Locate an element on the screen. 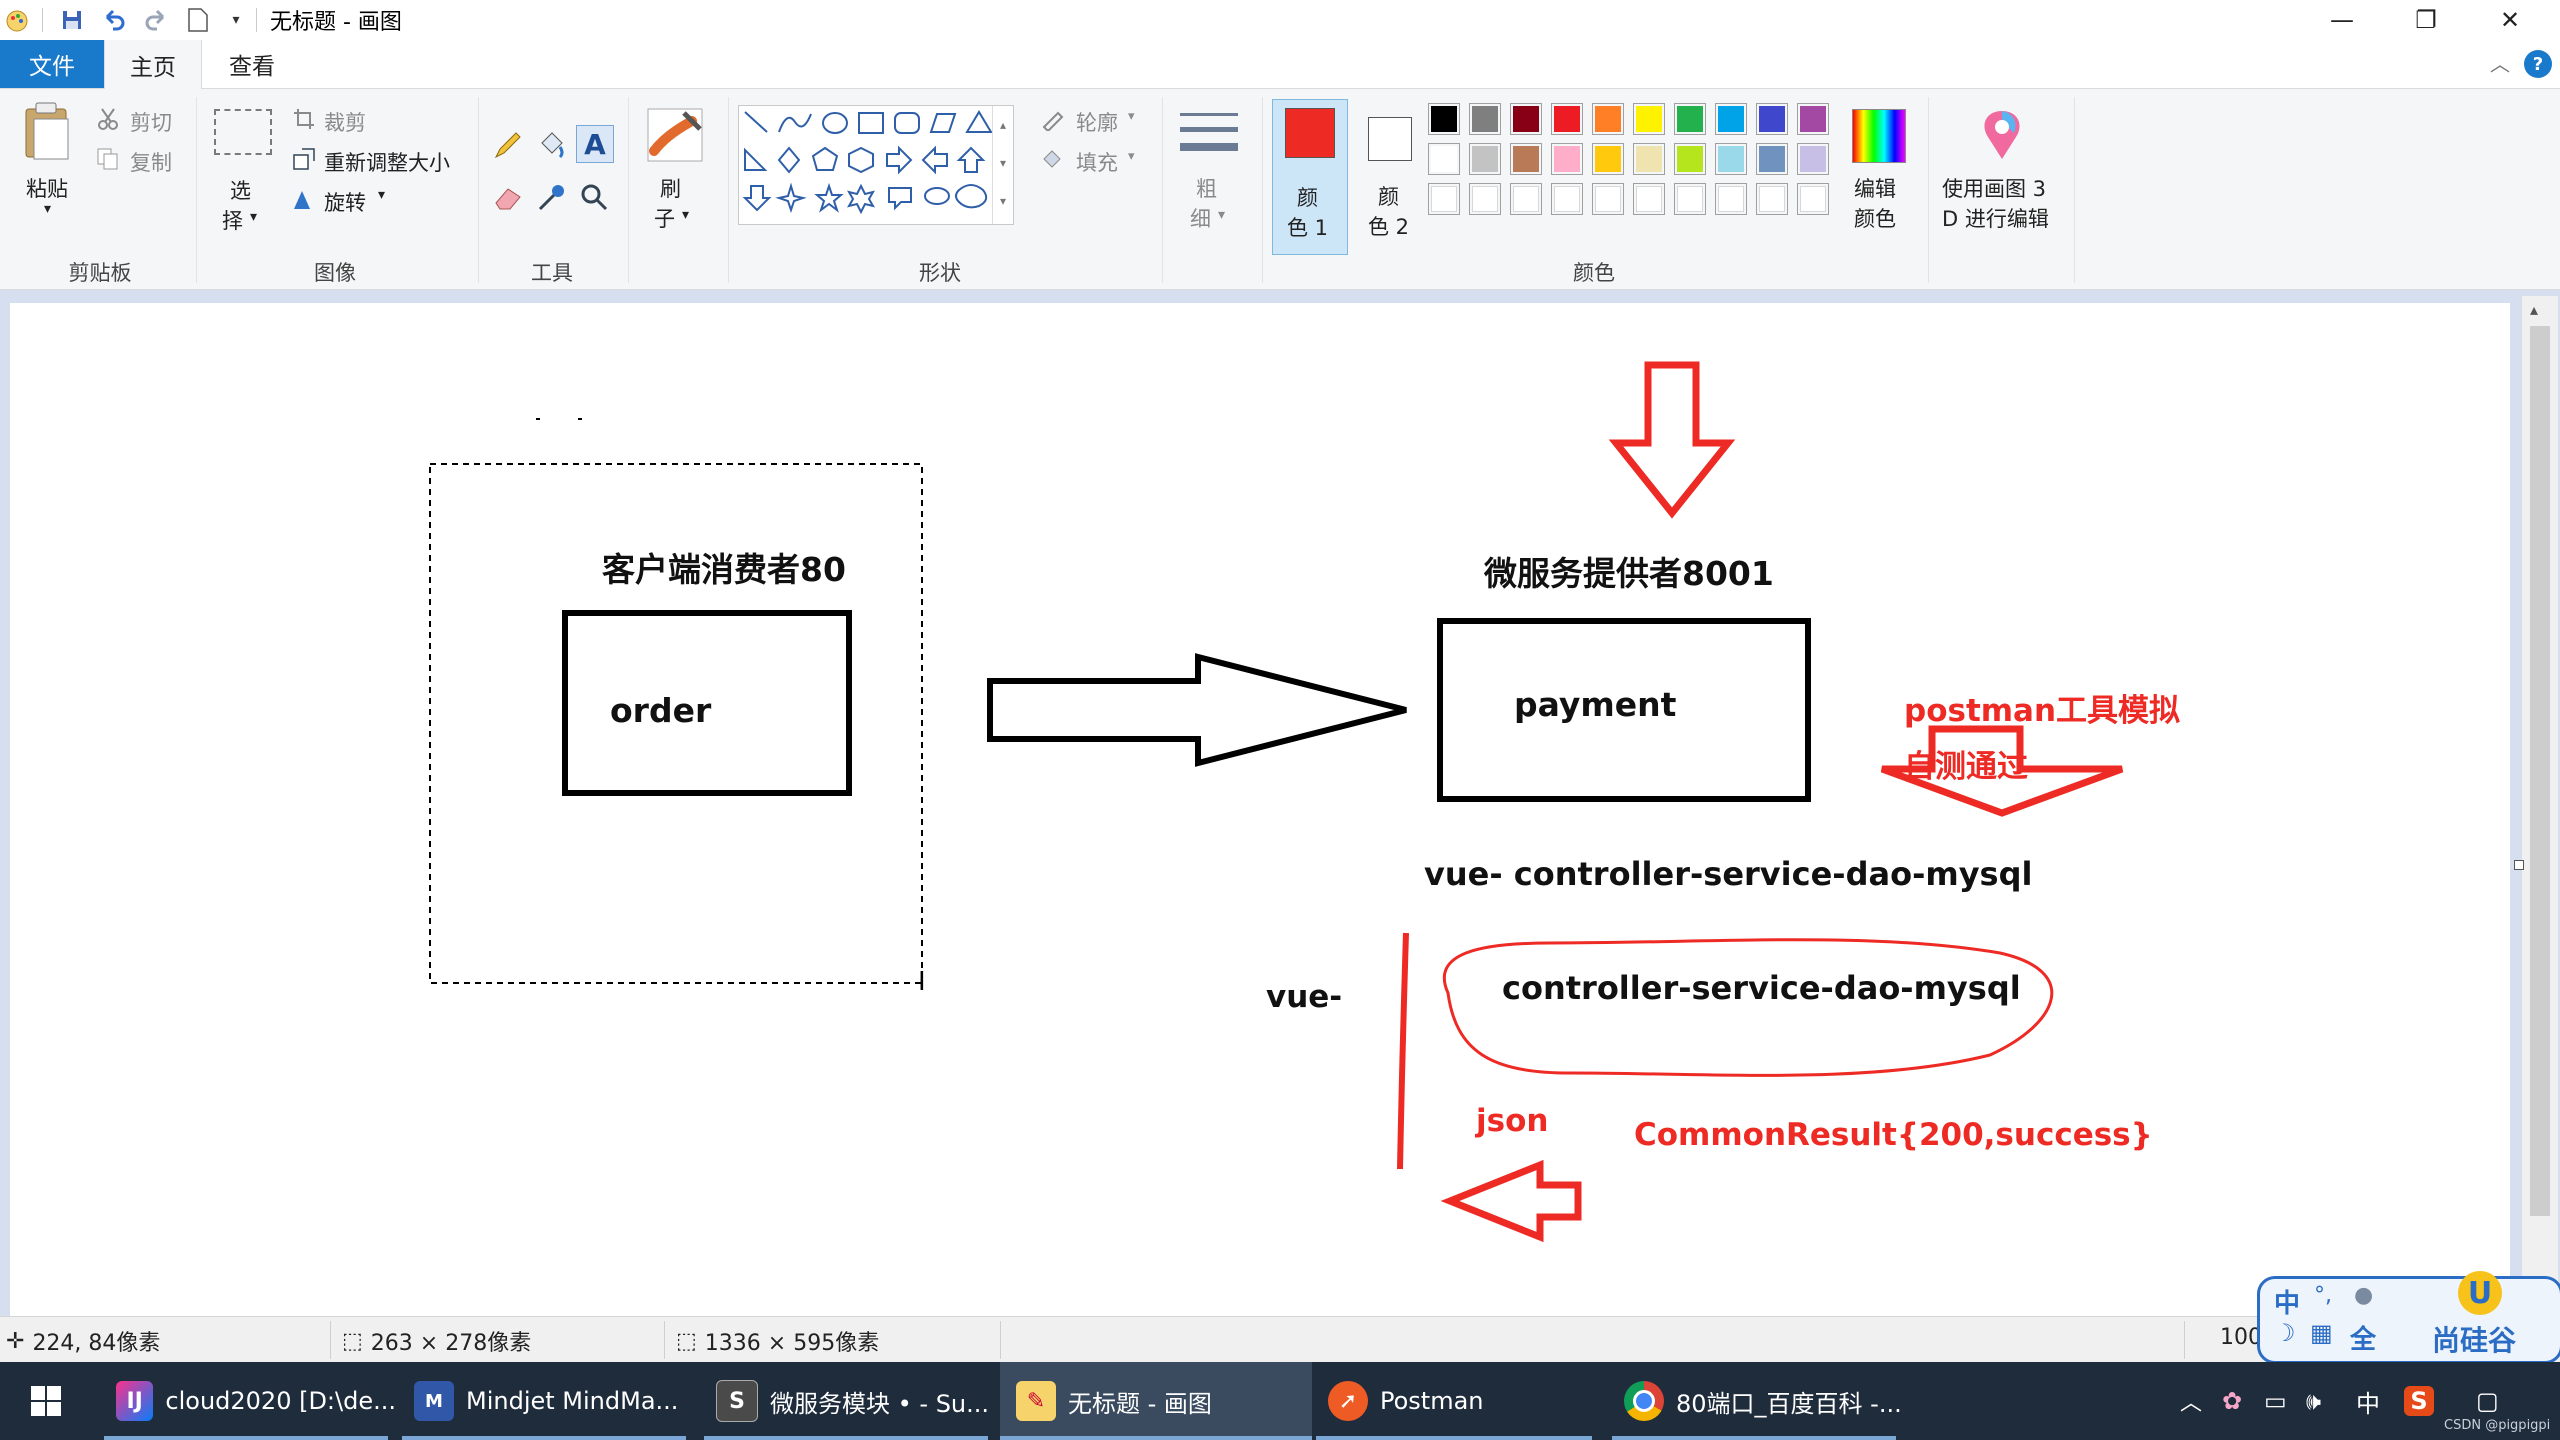  text-tool-icon: A is located at coordinates (595, 144).